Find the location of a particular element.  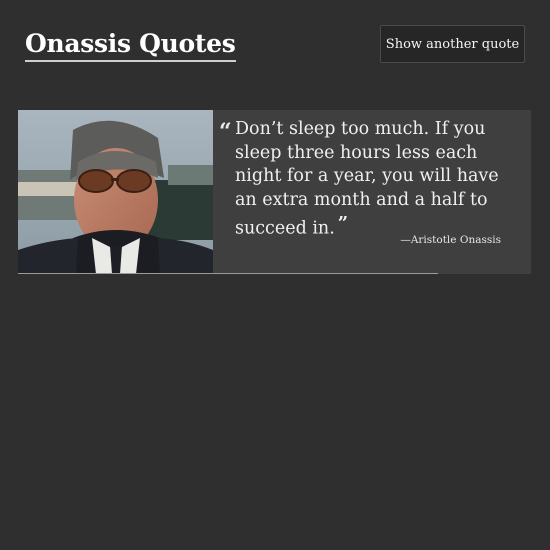

portrait-image is located at coordinates (115, 192).